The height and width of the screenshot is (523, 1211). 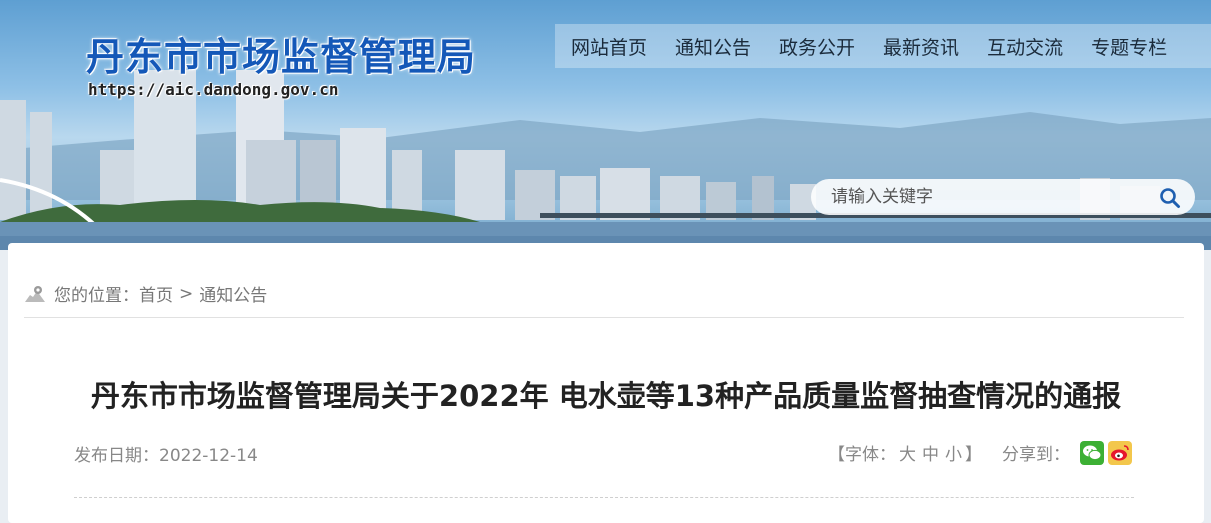 I want to click on breadcrumb-current: 通知公告, so click(x=233, y=293).